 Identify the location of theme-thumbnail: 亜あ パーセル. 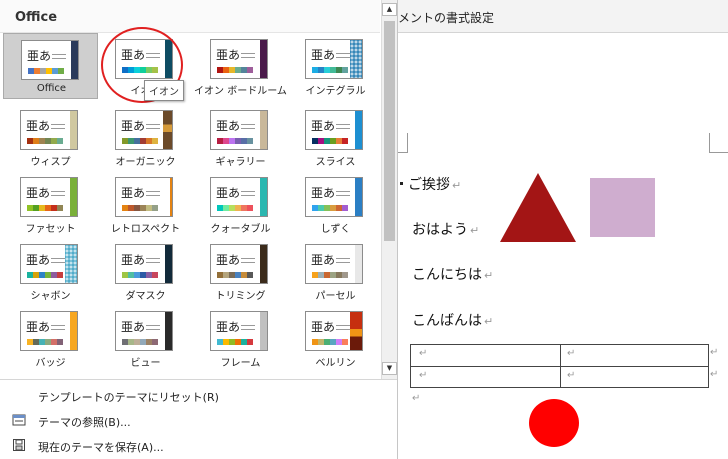
(335, 271).